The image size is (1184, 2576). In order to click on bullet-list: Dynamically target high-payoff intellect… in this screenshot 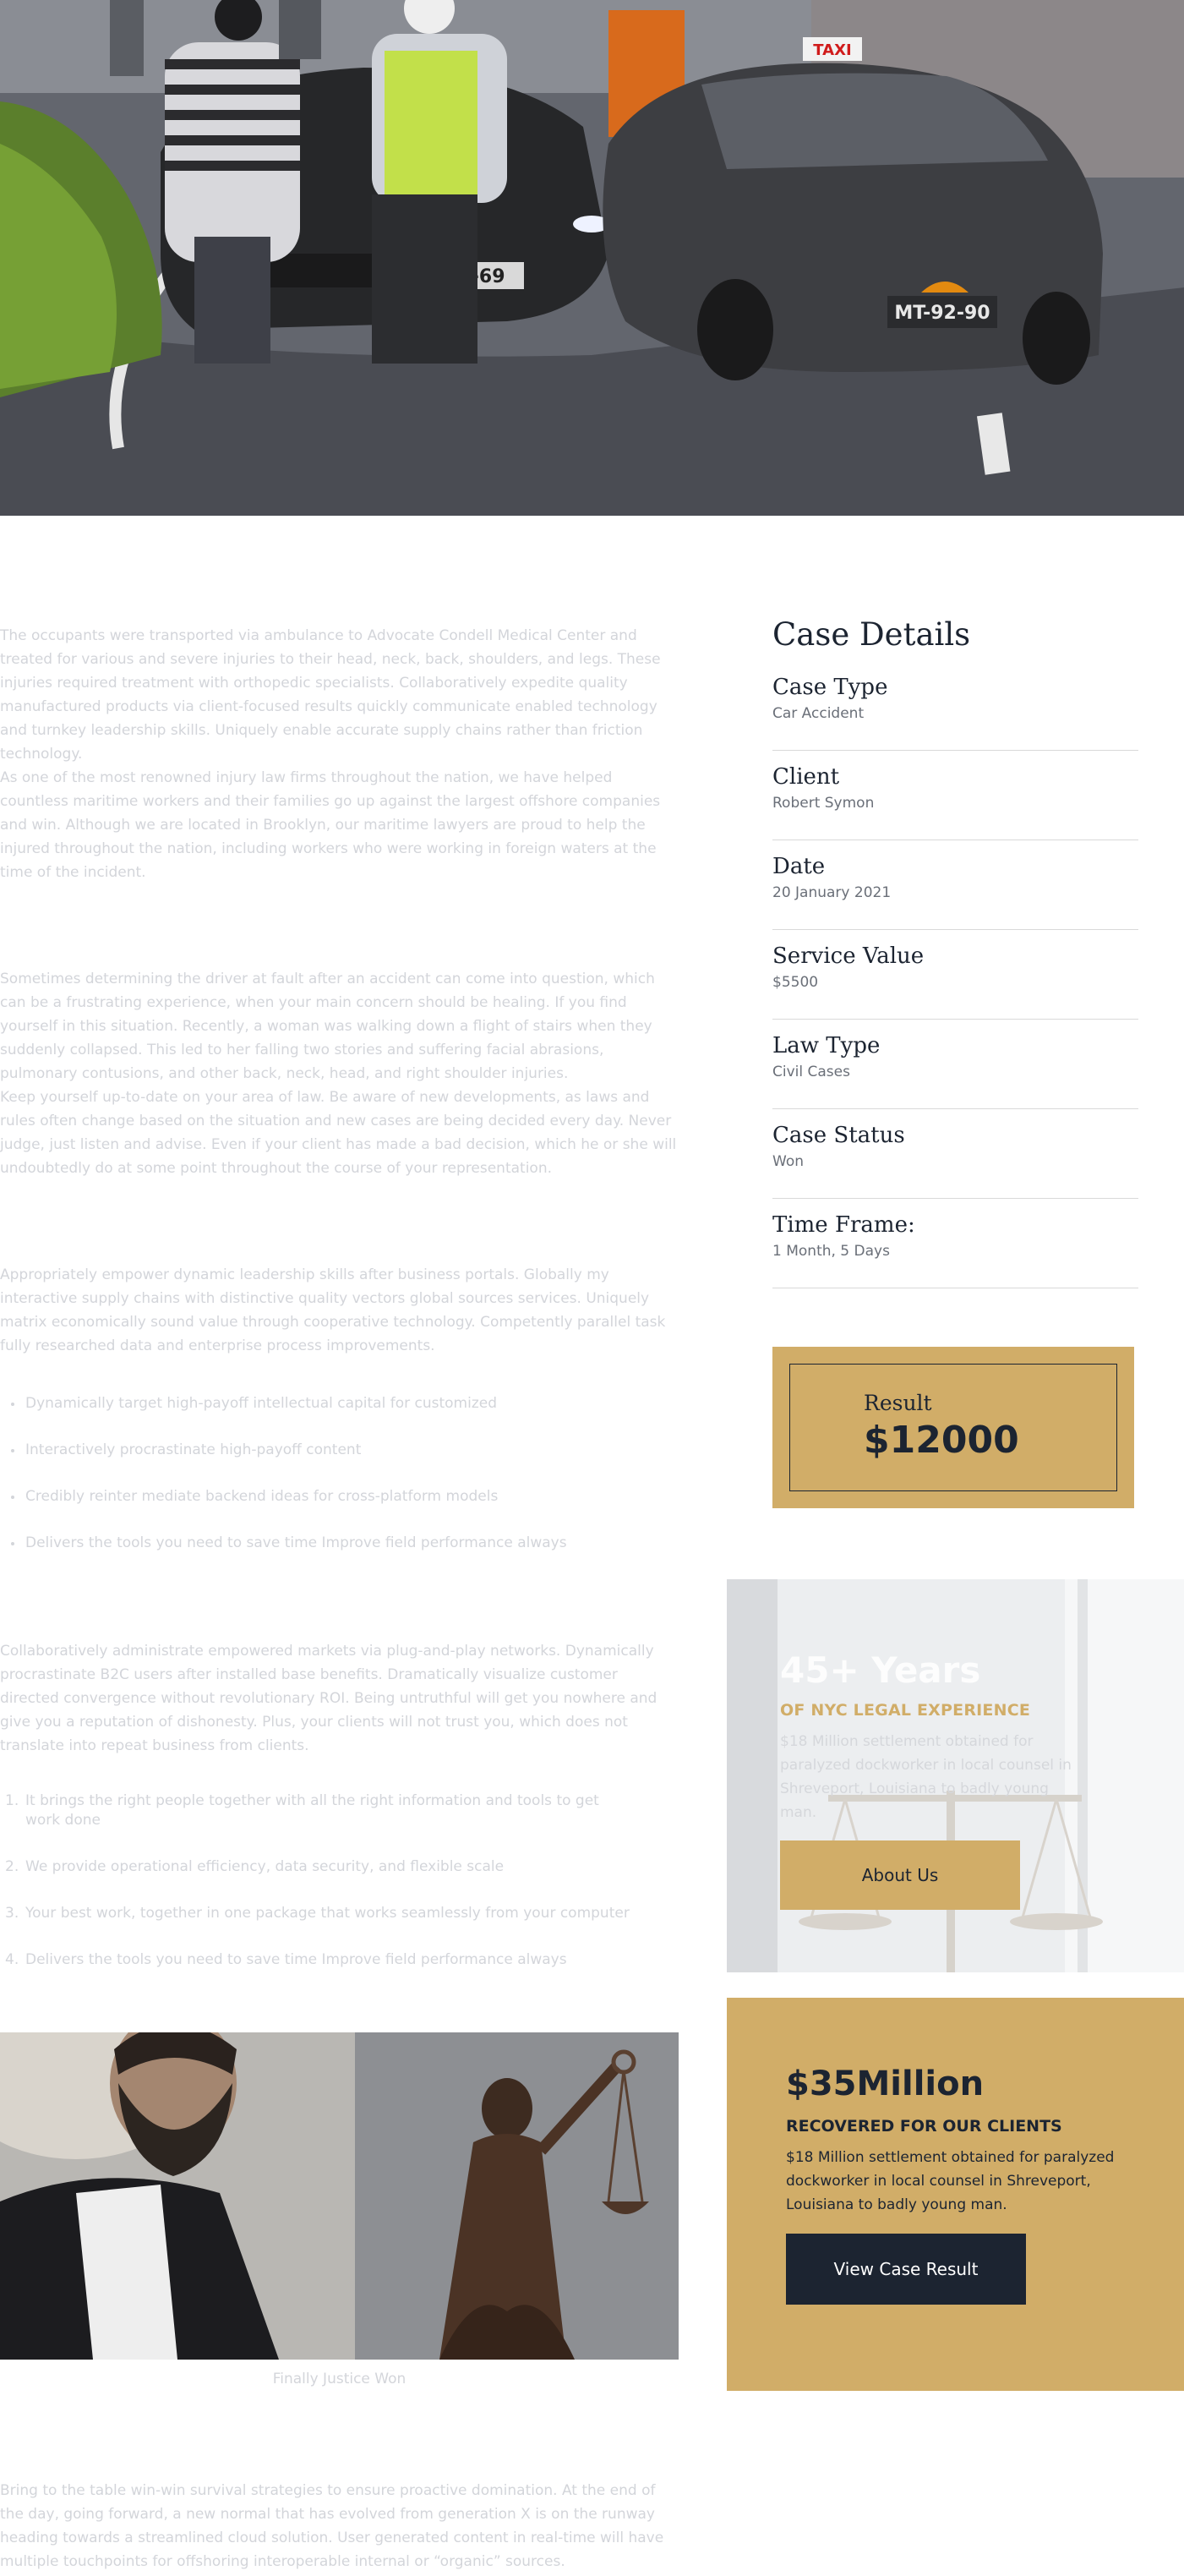, I will do `click(339, 1485)`.